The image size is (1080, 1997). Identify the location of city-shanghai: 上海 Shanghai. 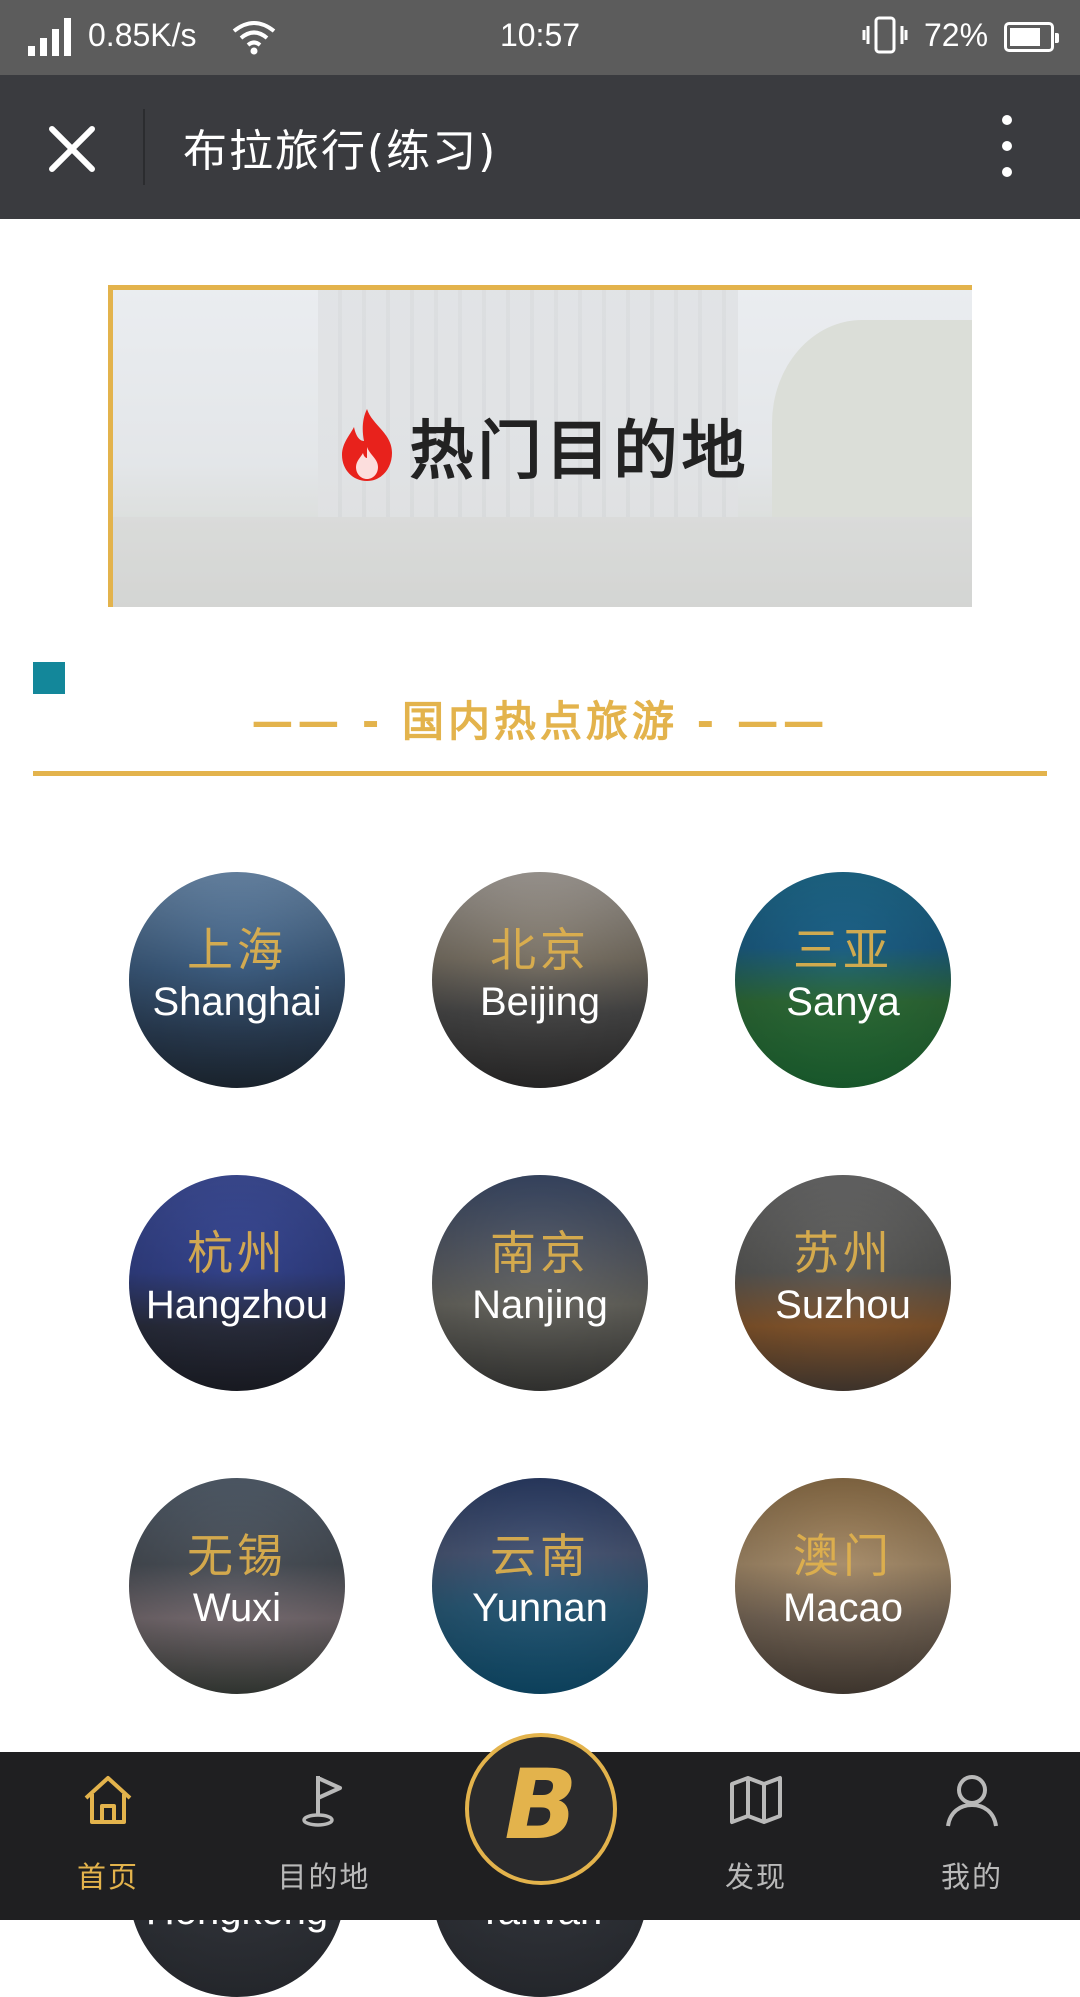
(237, 980).